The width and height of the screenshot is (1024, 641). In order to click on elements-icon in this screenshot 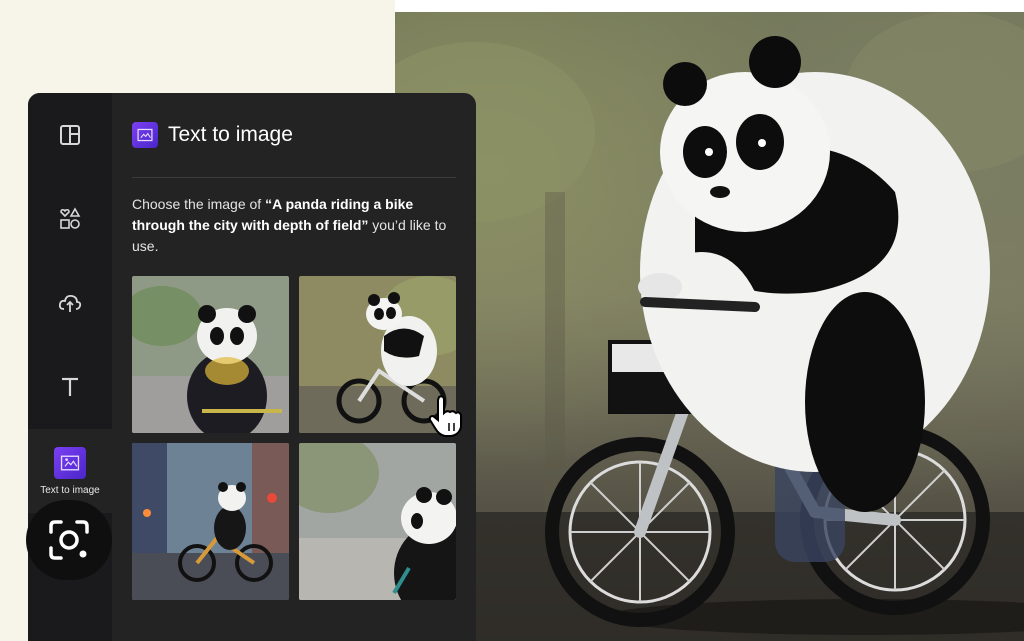, I will do `click(70, 218)`.